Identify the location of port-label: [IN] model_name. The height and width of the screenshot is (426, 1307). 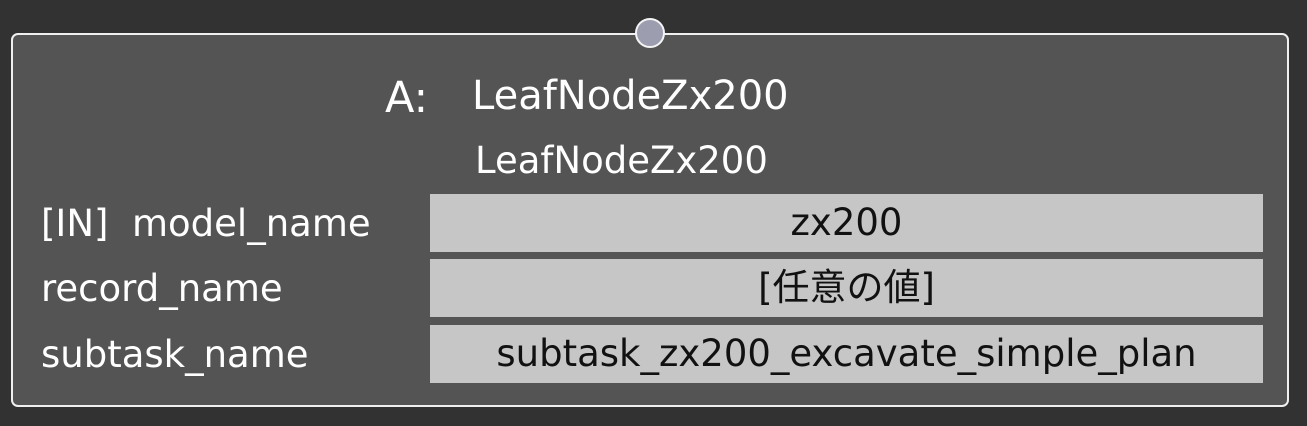
(206, 223).